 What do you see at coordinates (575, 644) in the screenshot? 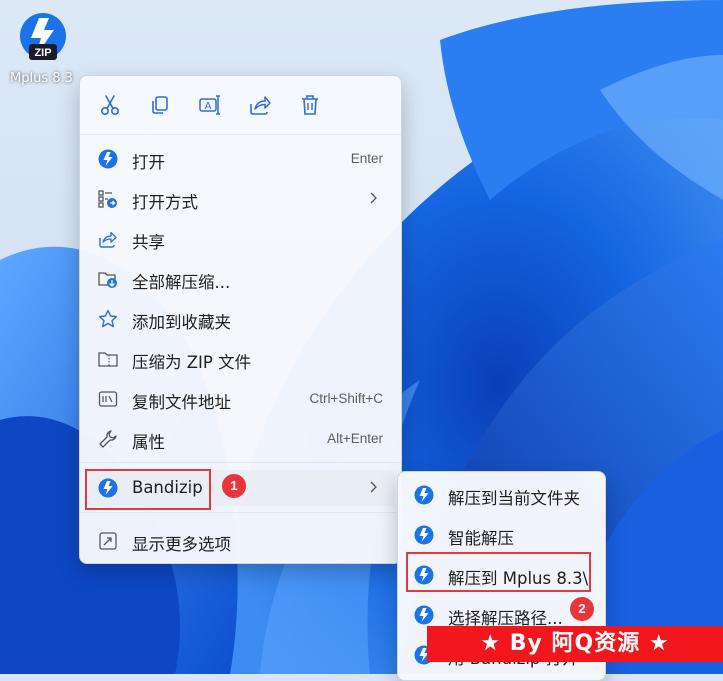
I see `watermark-banner: ★ By 阿Q资源 ★` at bounding box center [575, 644].